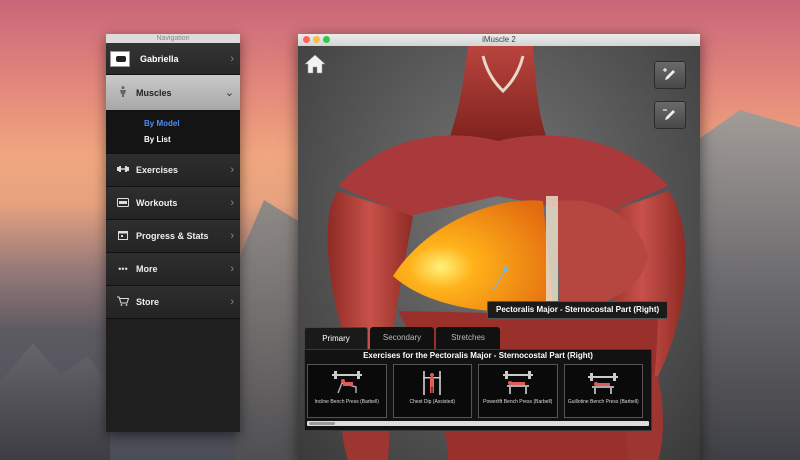 The image size is (800, 460). I want to click on exercise-card: Chest Dip (Assisted), so click(432, 391).